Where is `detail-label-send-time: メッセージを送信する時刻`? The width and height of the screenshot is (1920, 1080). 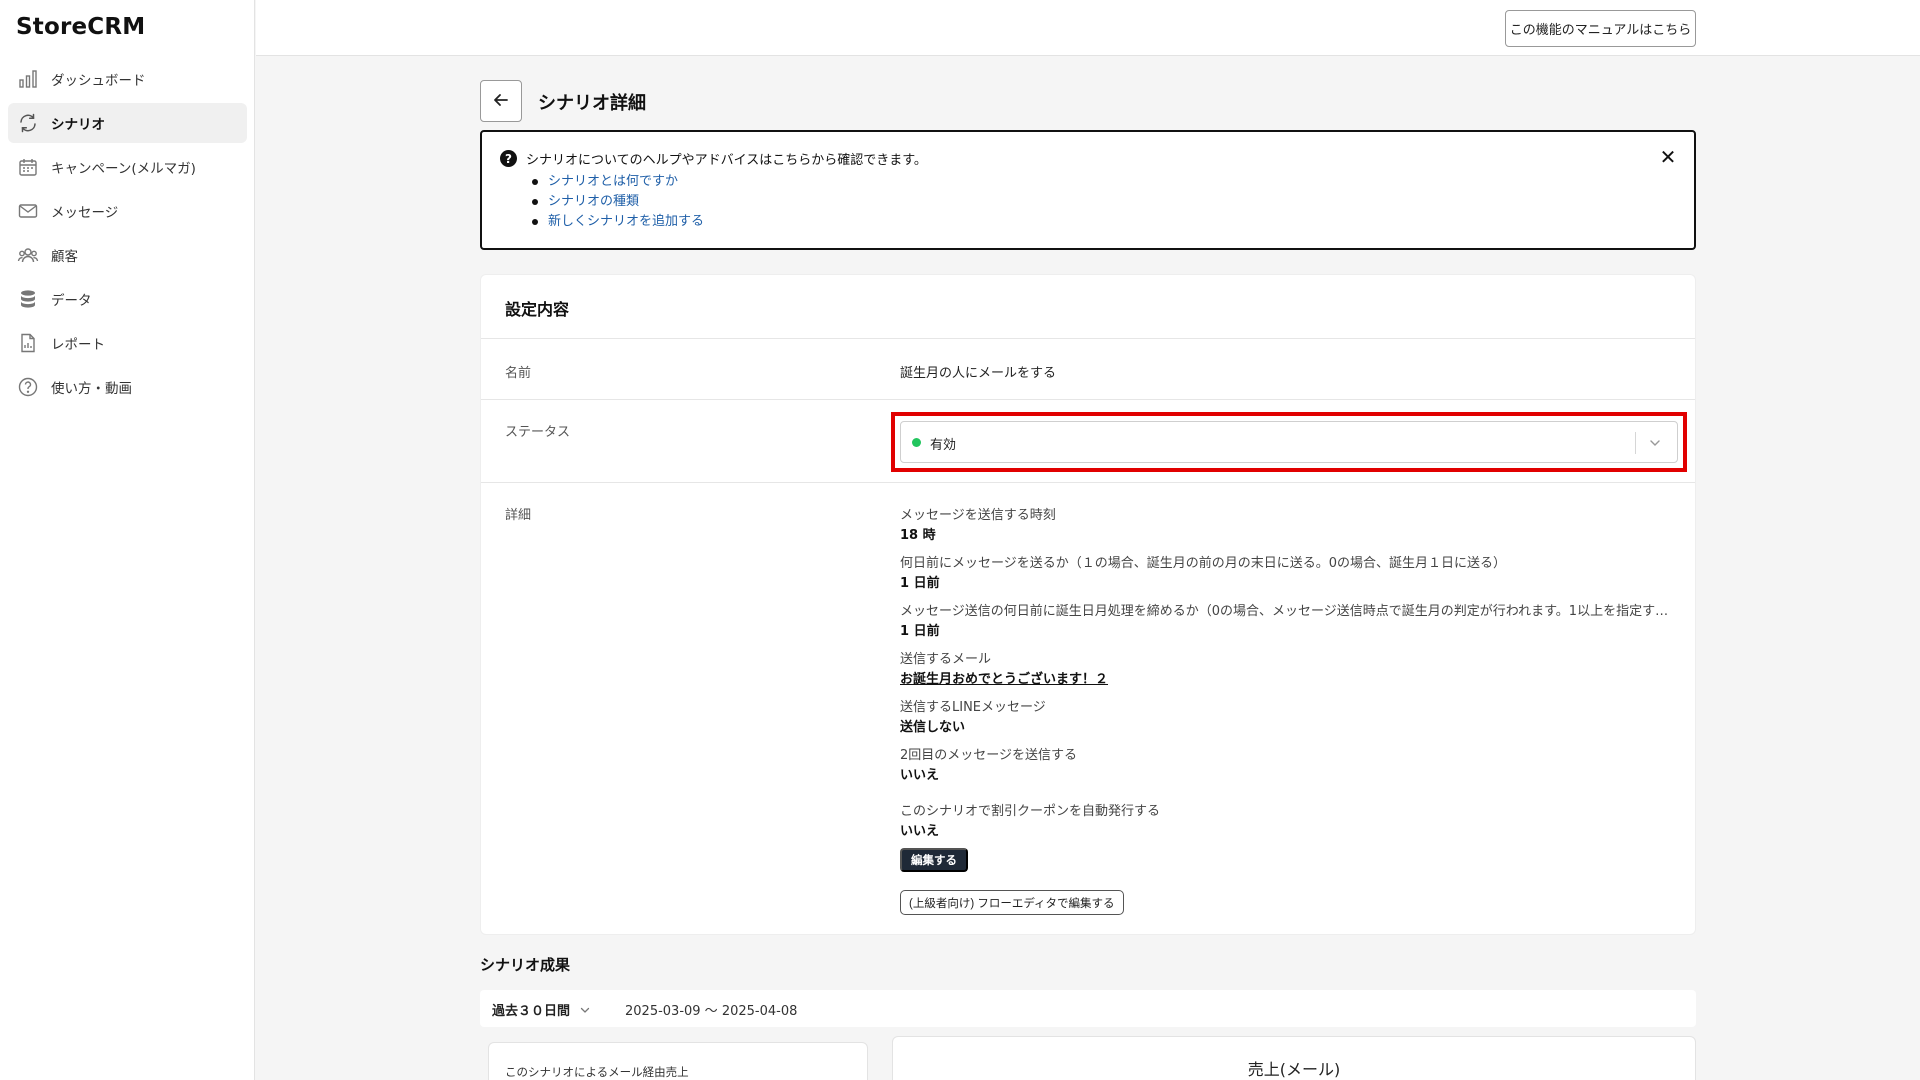
detail-label-send-time: メッセージを送信する時刻 is located at coordinates (978, 515).